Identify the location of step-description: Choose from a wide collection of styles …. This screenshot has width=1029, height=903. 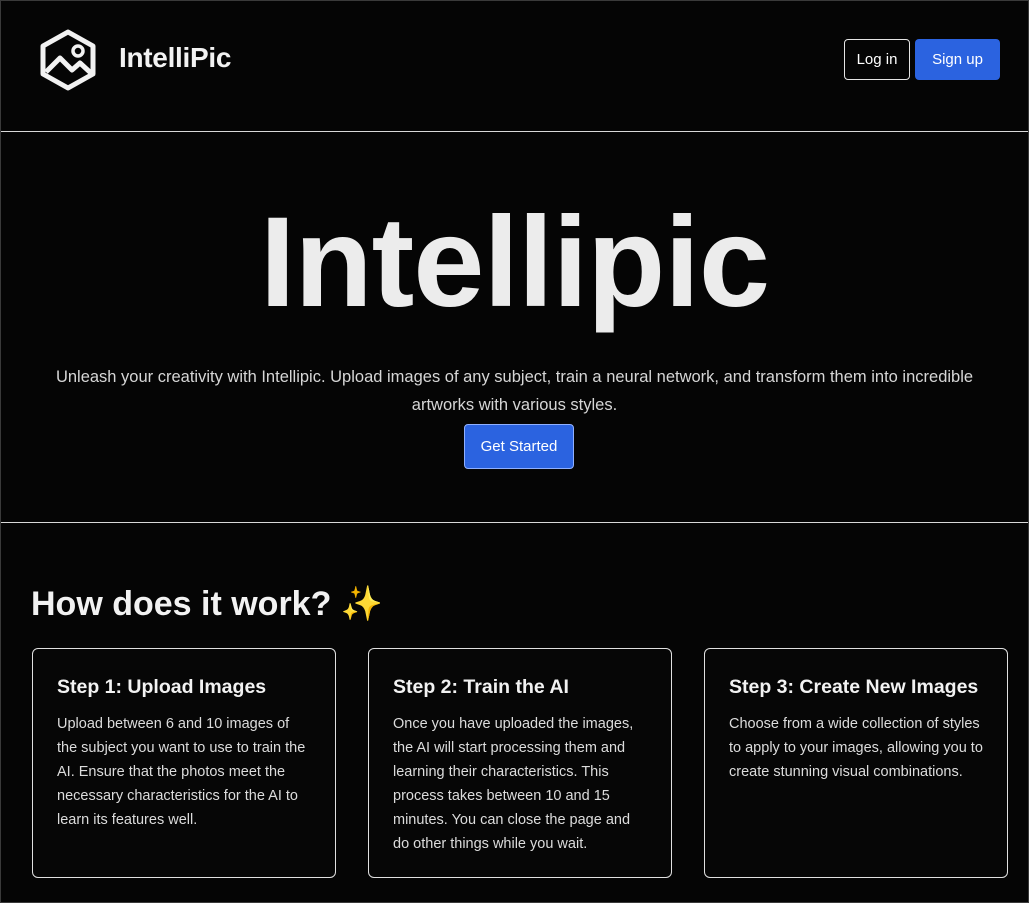
(856, 748).